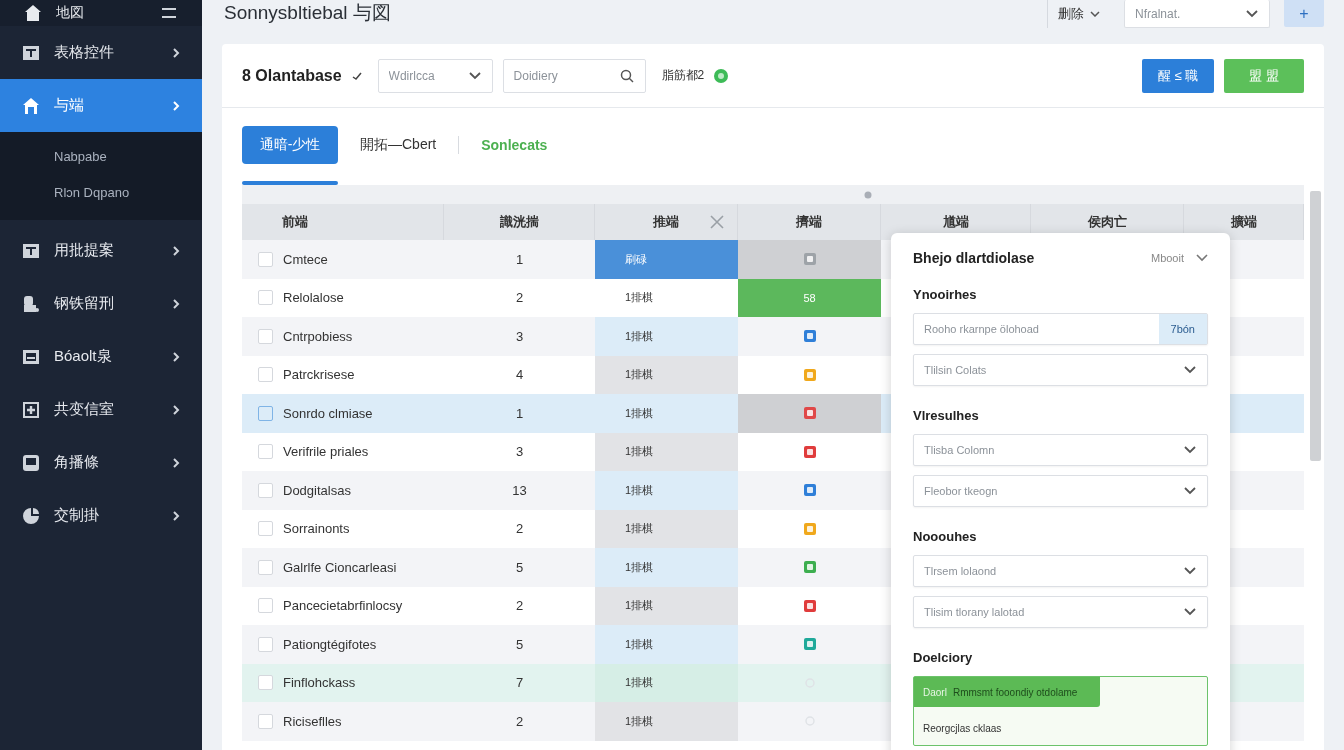 This screenshot has height=750, width=1344. What do you see at coordinates (1060, 450) in the screenshot?
I see `select-field: Tlisba Colomn` at bounding box center [1060, 450].